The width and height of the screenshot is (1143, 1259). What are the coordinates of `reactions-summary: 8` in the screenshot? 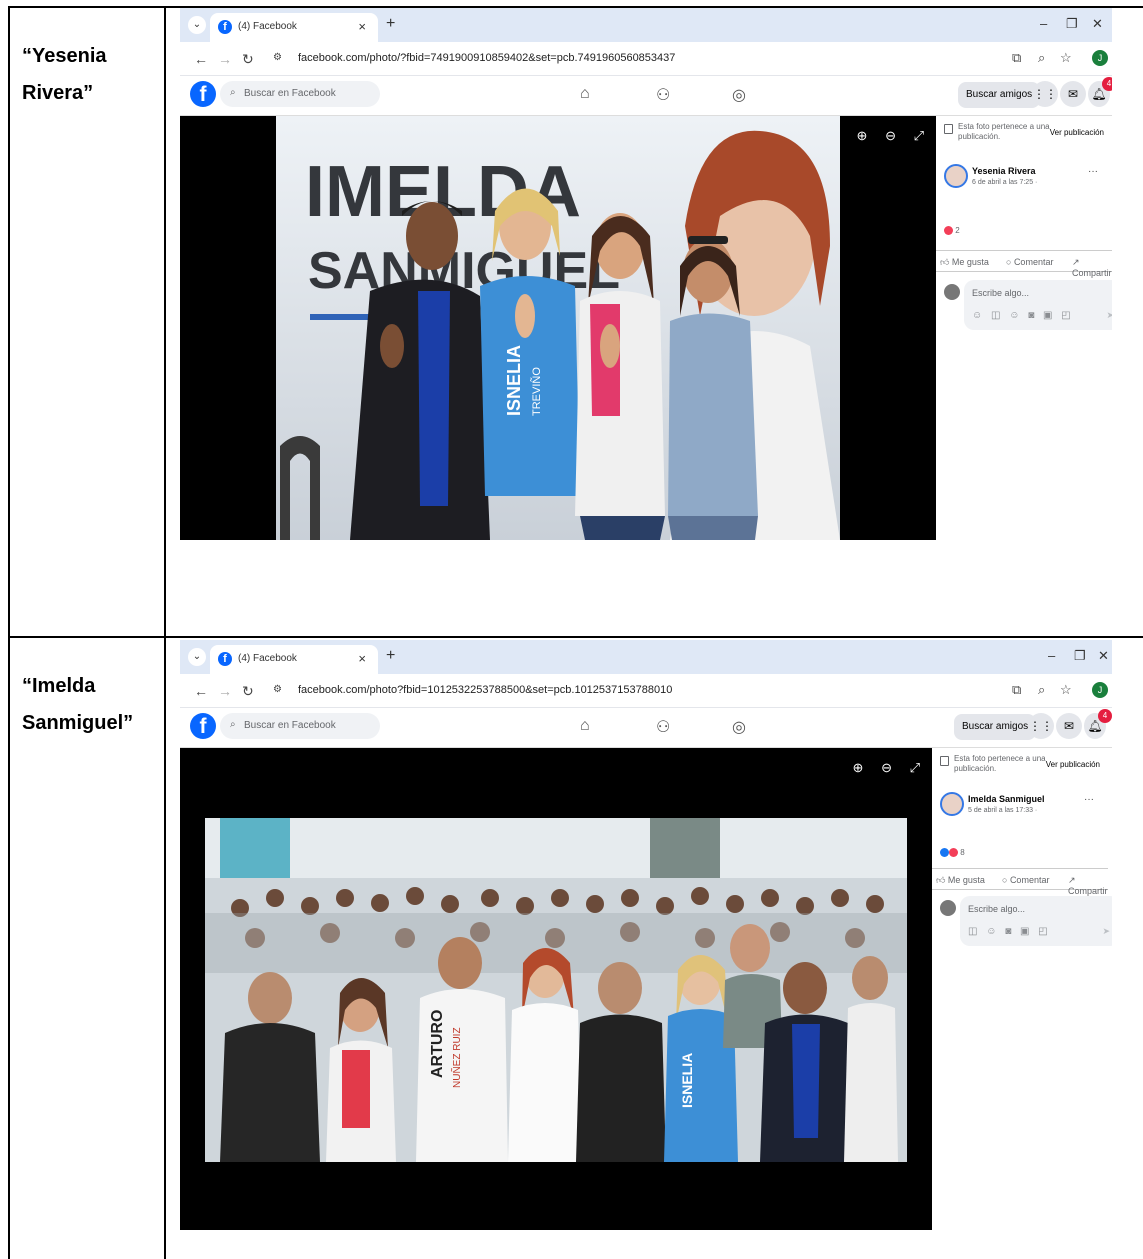 It's located at (952, 853).